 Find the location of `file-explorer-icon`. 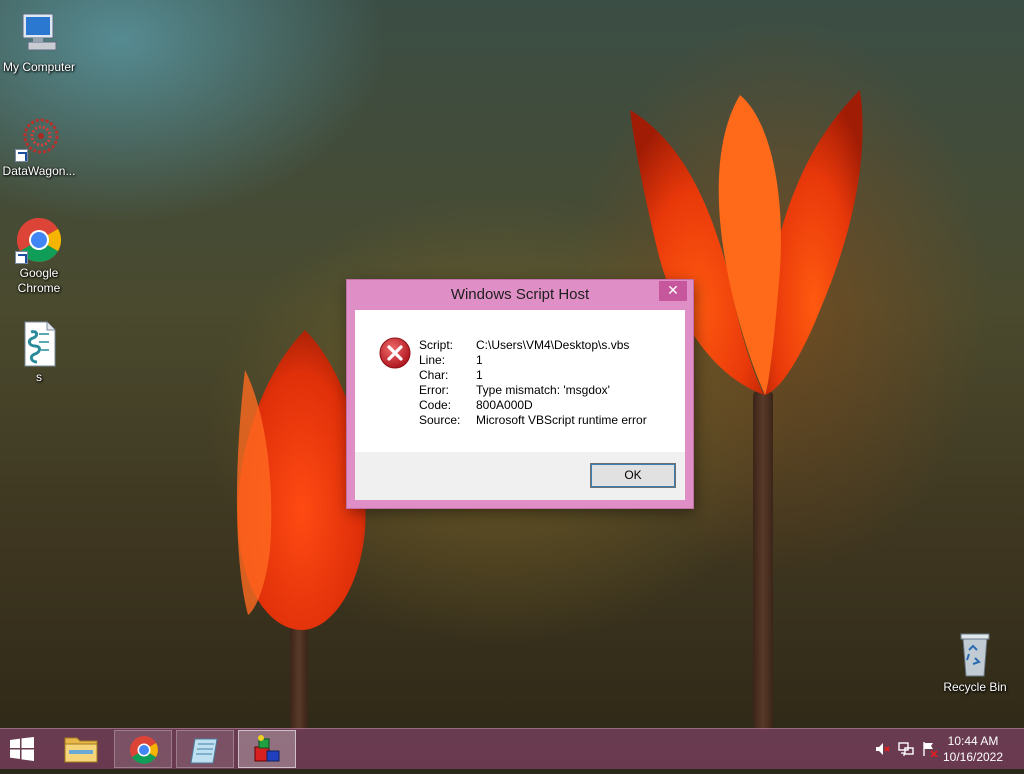

file-explorer-icon is located at coordinates (81, 750).